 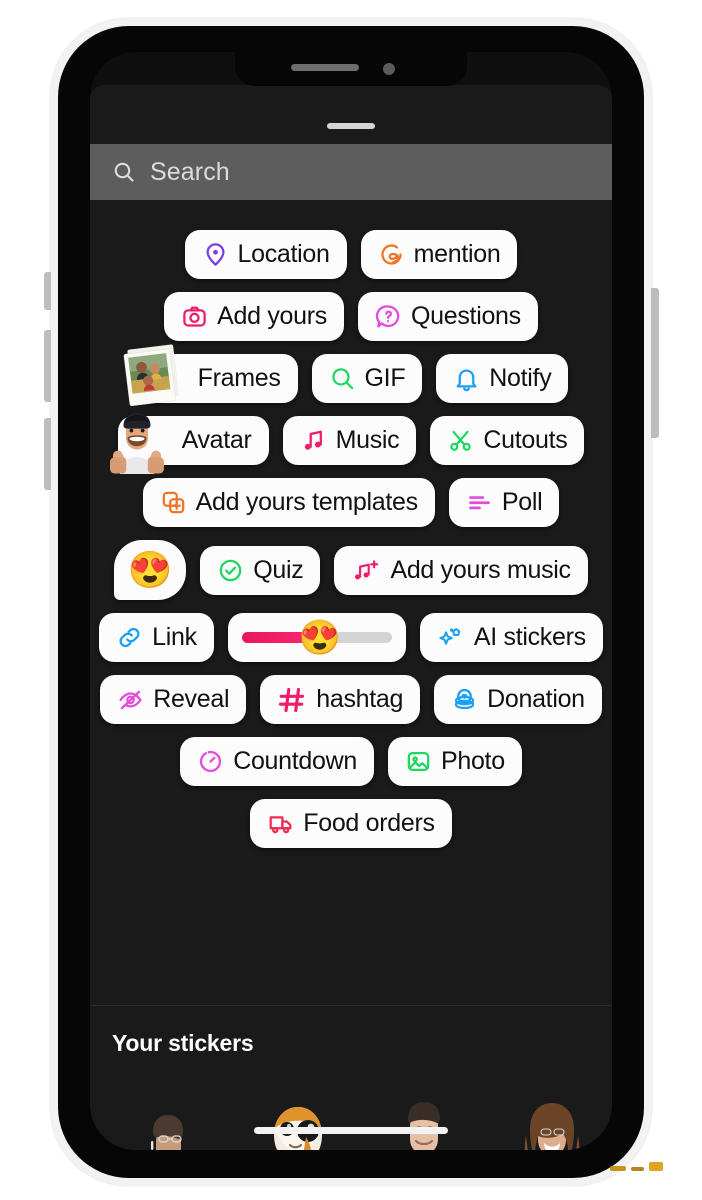 I want to click on sticker-chip-add-yours-music: Add yours music, so click(x=461, y=570).